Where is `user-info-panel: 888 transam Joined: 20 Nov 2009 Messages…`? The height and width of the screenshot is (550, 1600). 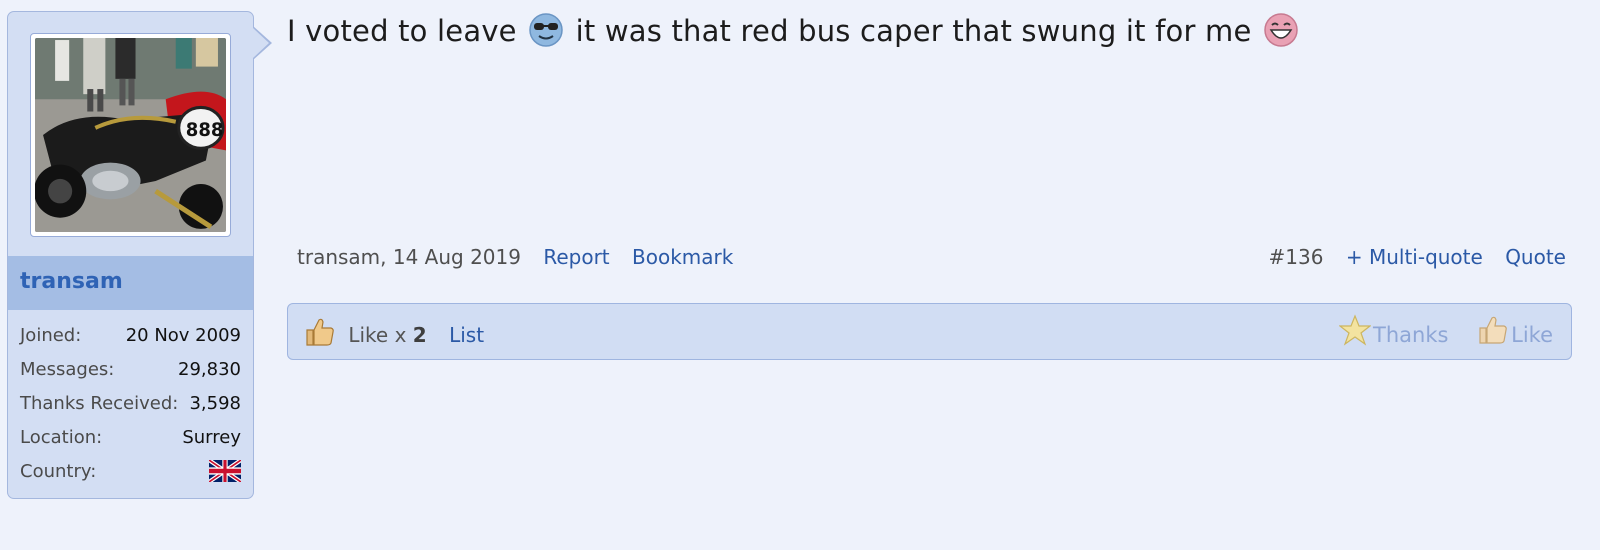 user-info-panel: 888 transam Joined: 20 Nov 2009 Messages… is located at coordinates (130, 255).